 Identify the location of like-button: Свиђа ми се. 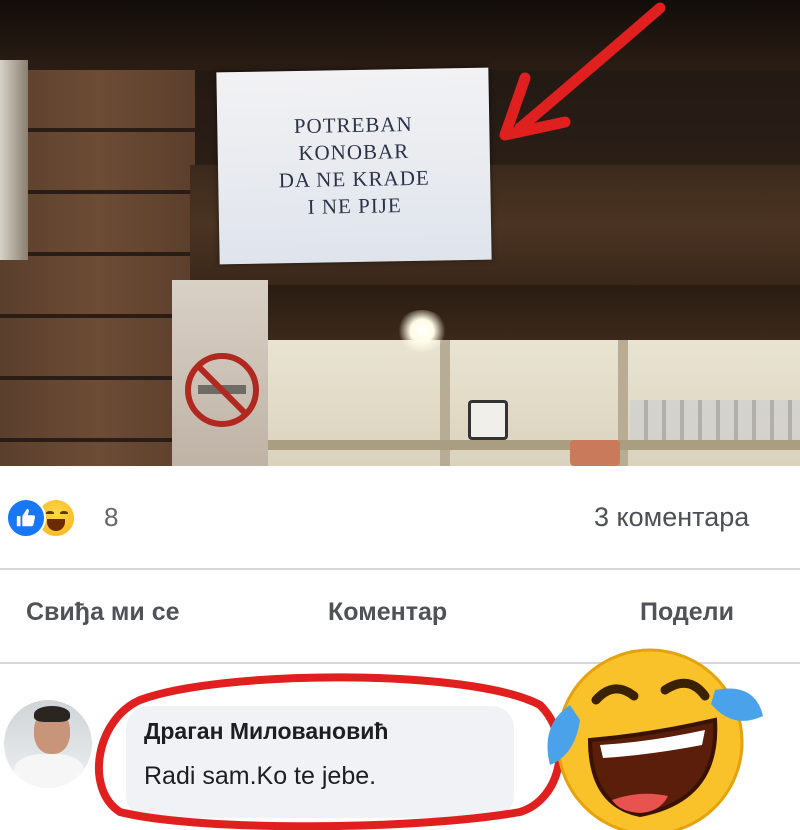
(103, 612).